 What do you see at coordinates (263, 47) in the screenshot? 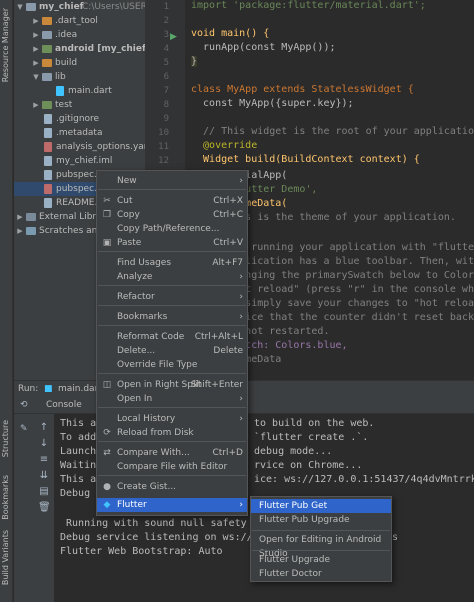
I see `code-line: runApp(const MyApp());` at bounding box center [263, 47].